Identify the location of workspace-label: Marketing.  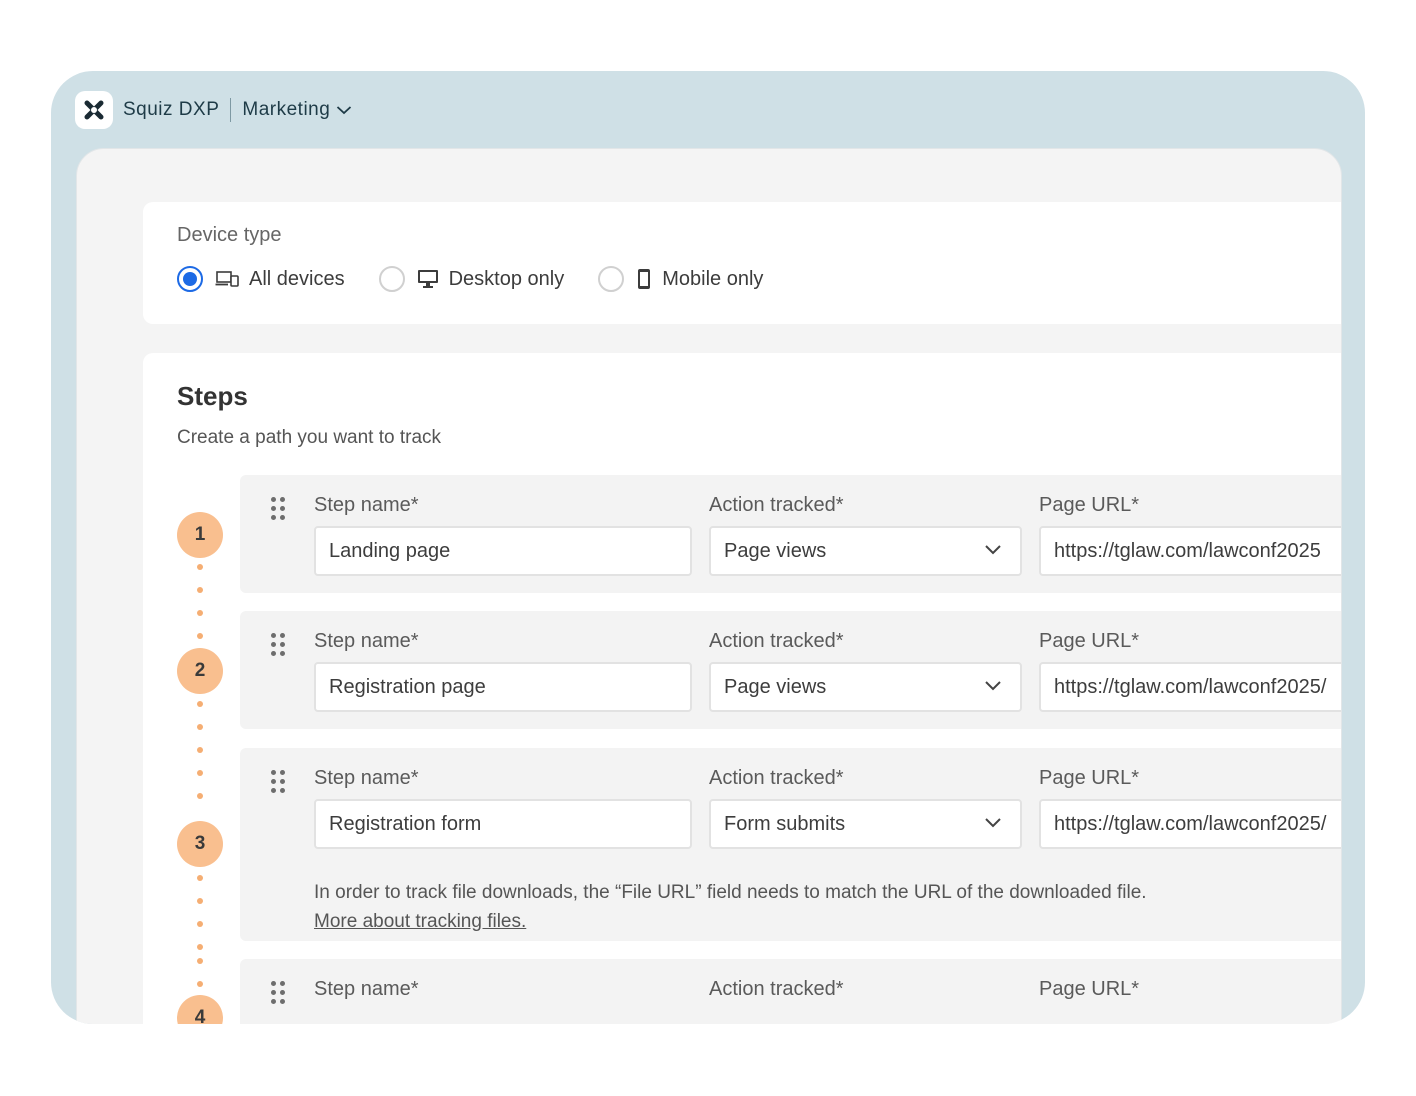
(286, 109).